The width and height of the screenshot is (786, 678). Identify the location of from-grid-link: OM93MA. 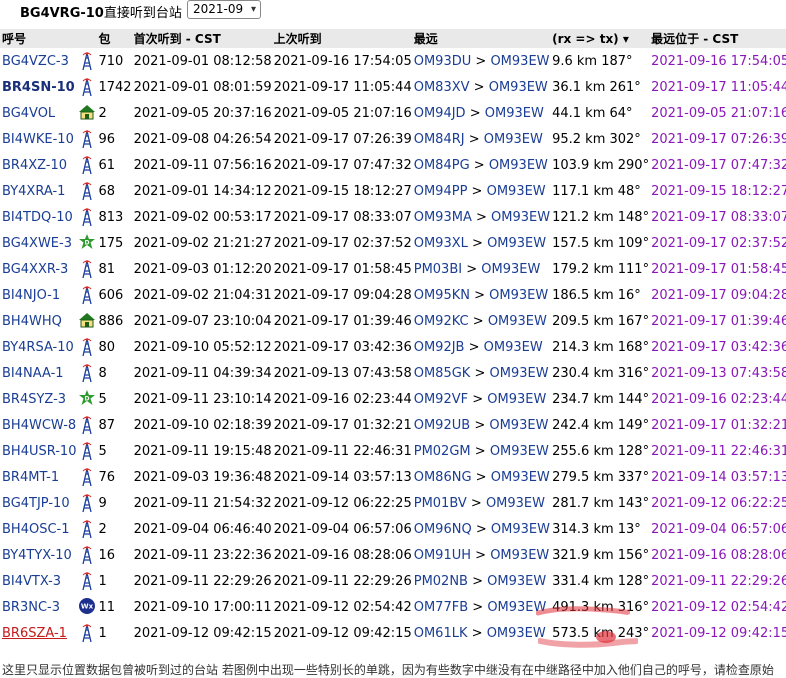
(443, 217).